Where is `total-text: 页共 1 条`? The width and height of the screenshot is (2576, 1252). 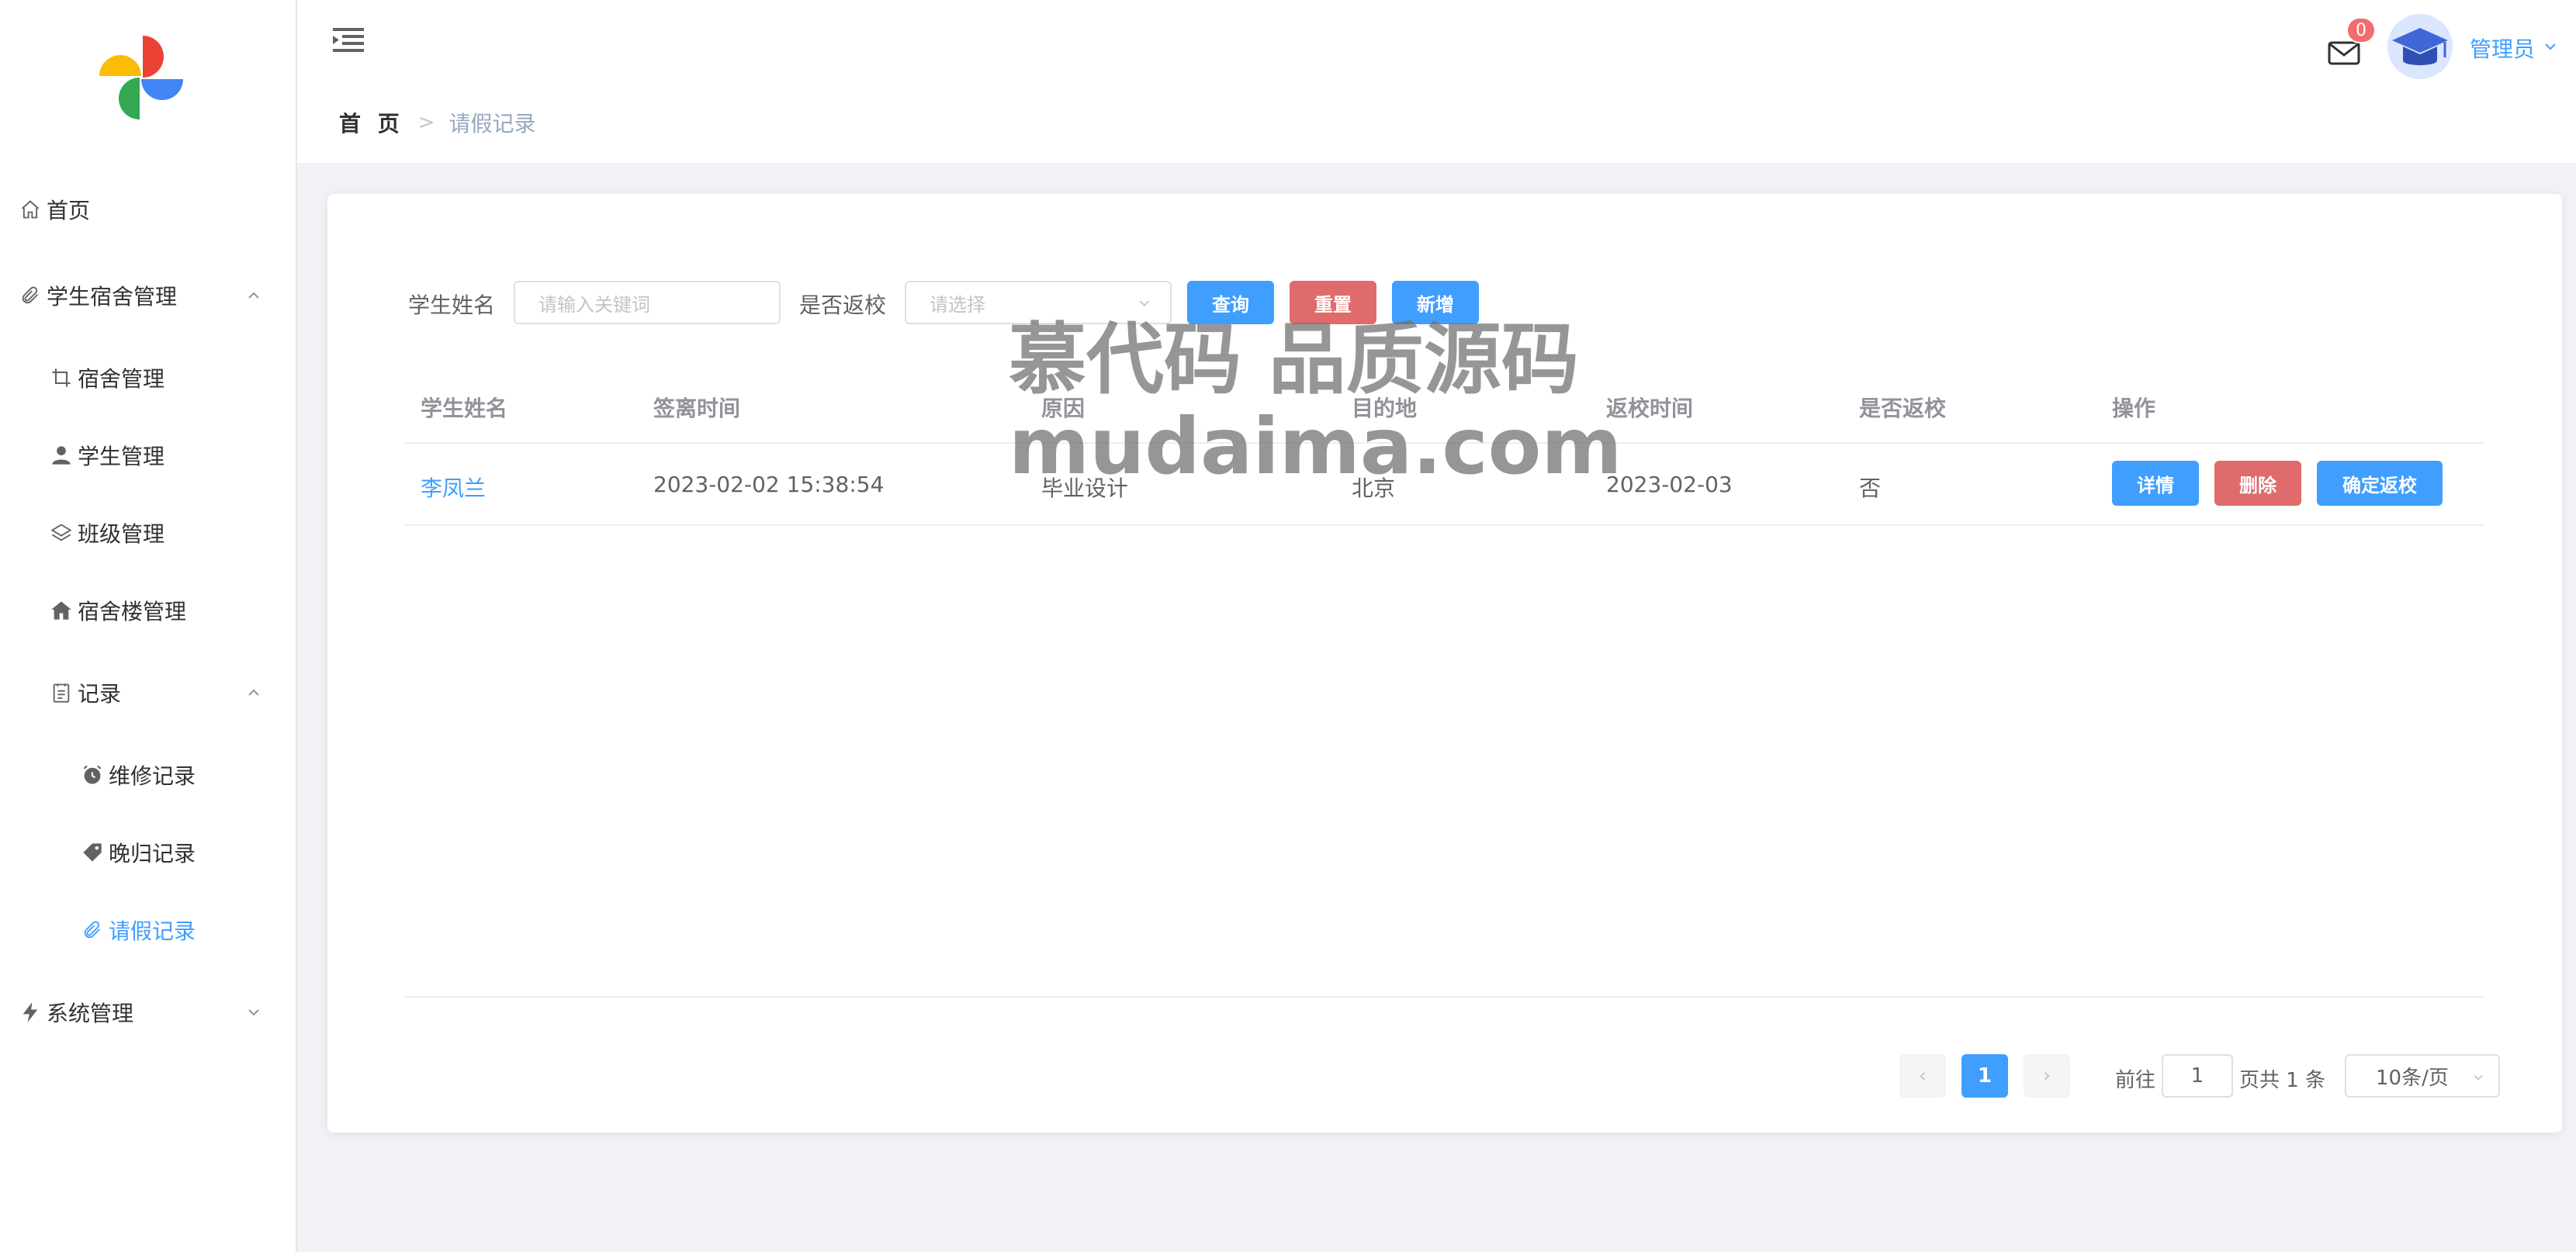
total-text: 页共 1 条 is located at coordinates (2282, 1080).